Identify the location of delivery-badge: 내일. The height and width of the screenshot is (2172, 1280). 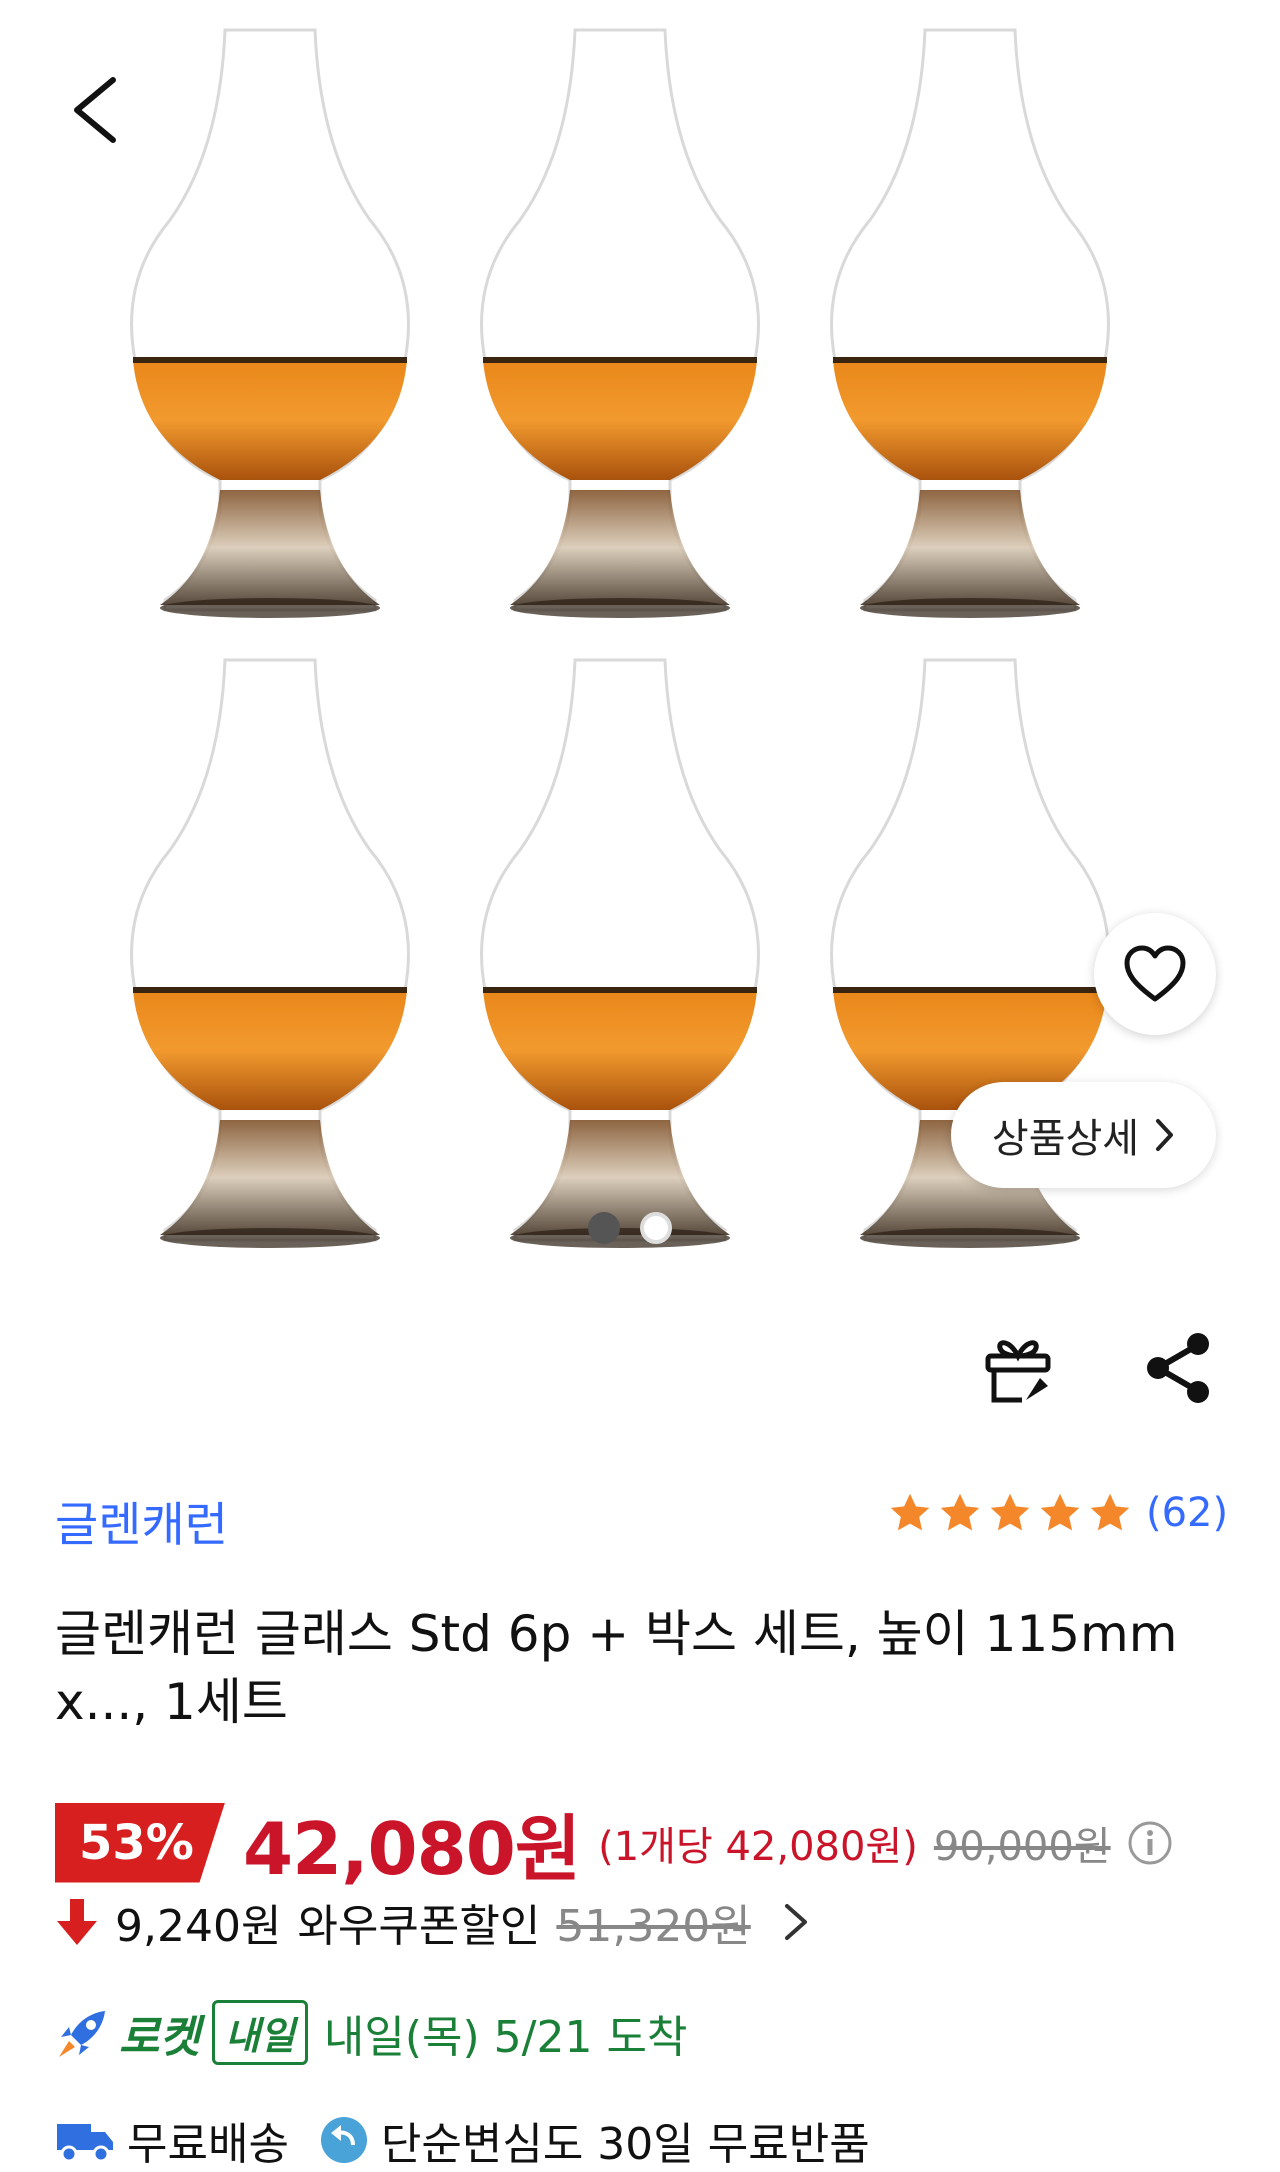
(259, 2032).